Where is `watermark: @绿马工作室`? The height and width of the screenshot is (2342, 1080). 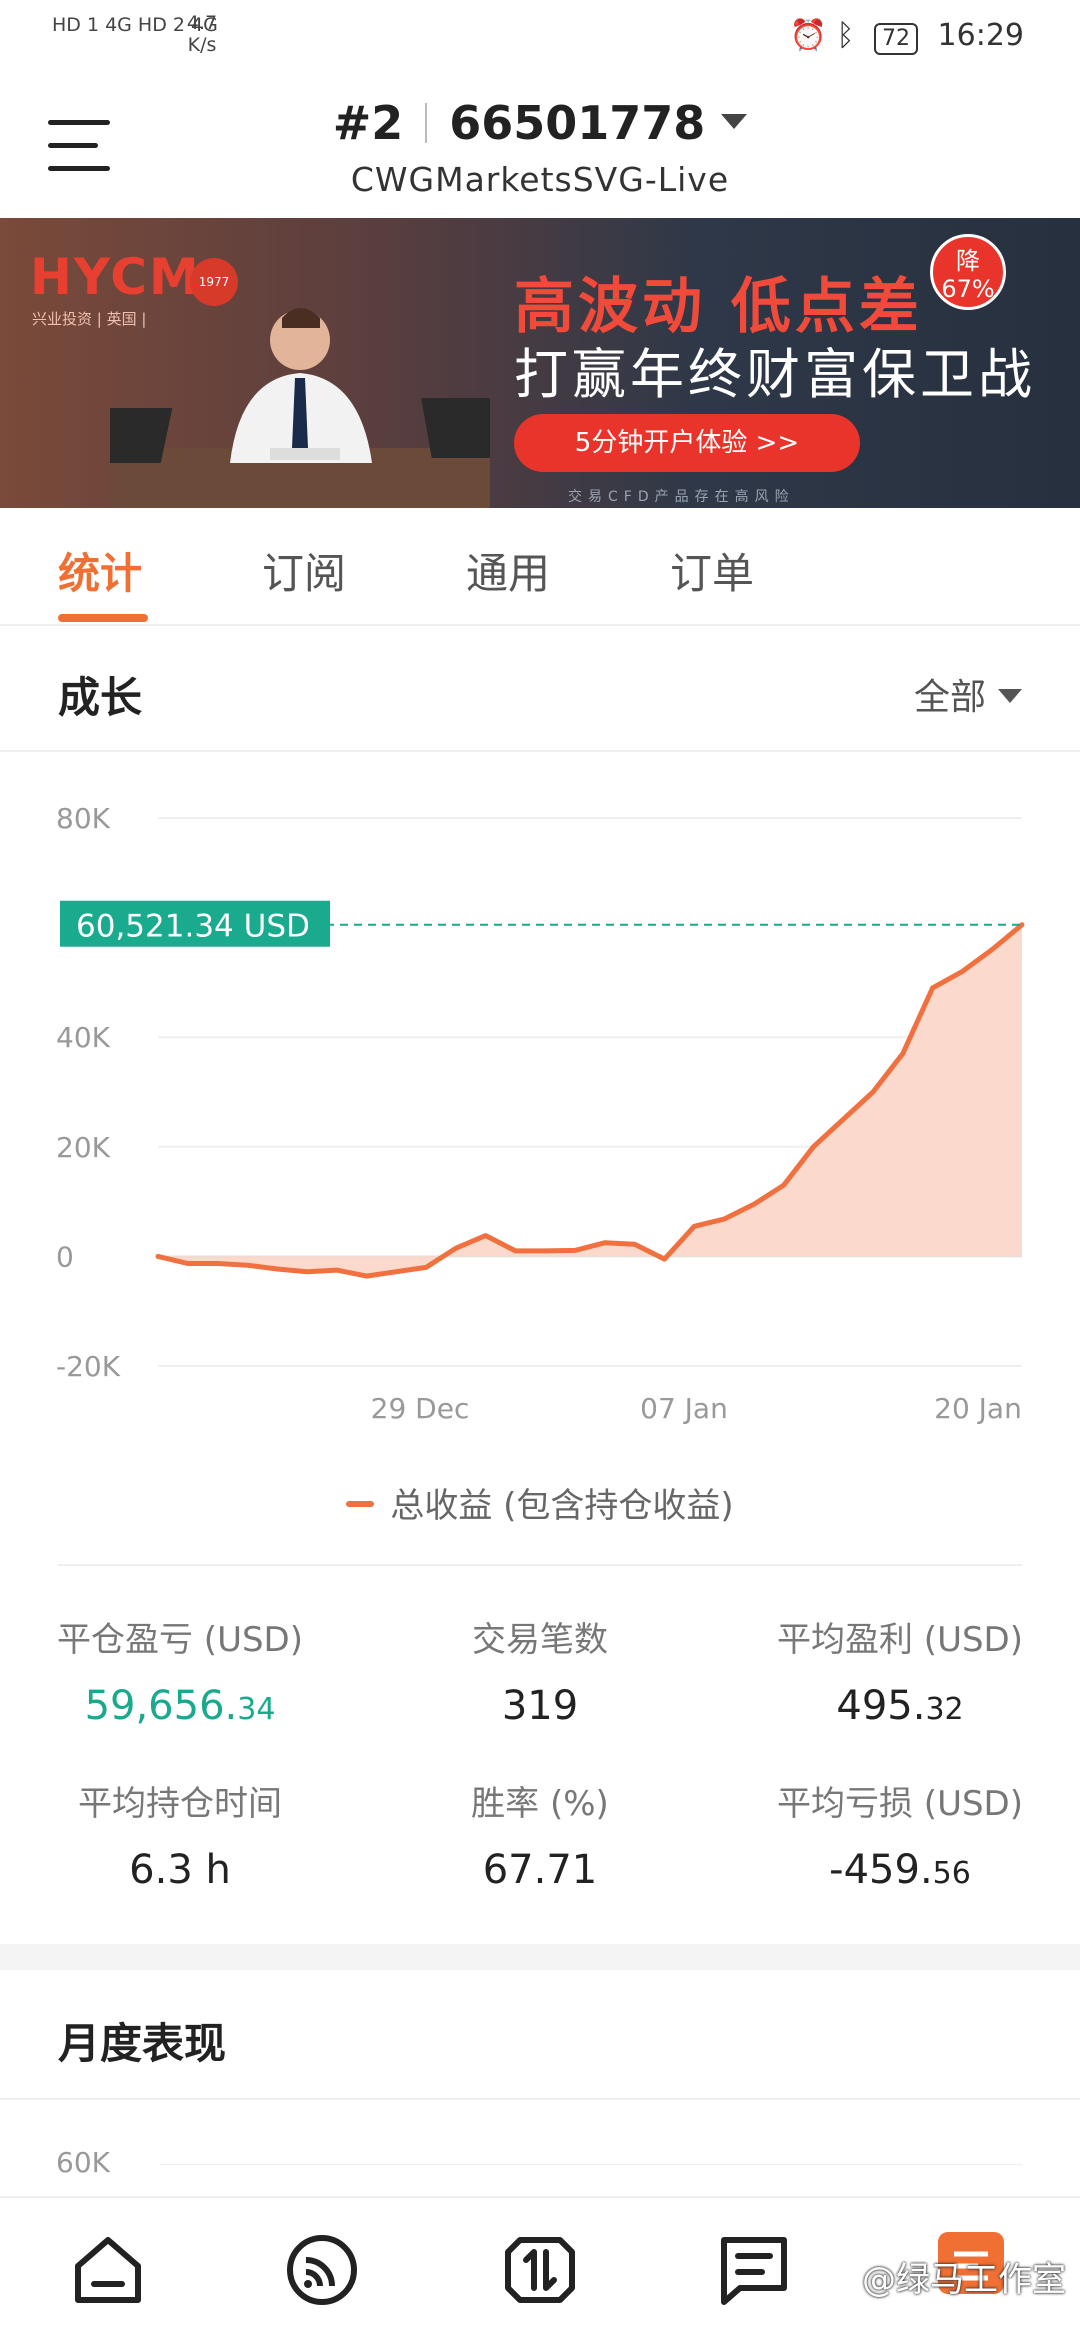
watermark: @绿马工作室 is located at coordinates (964, 2280).